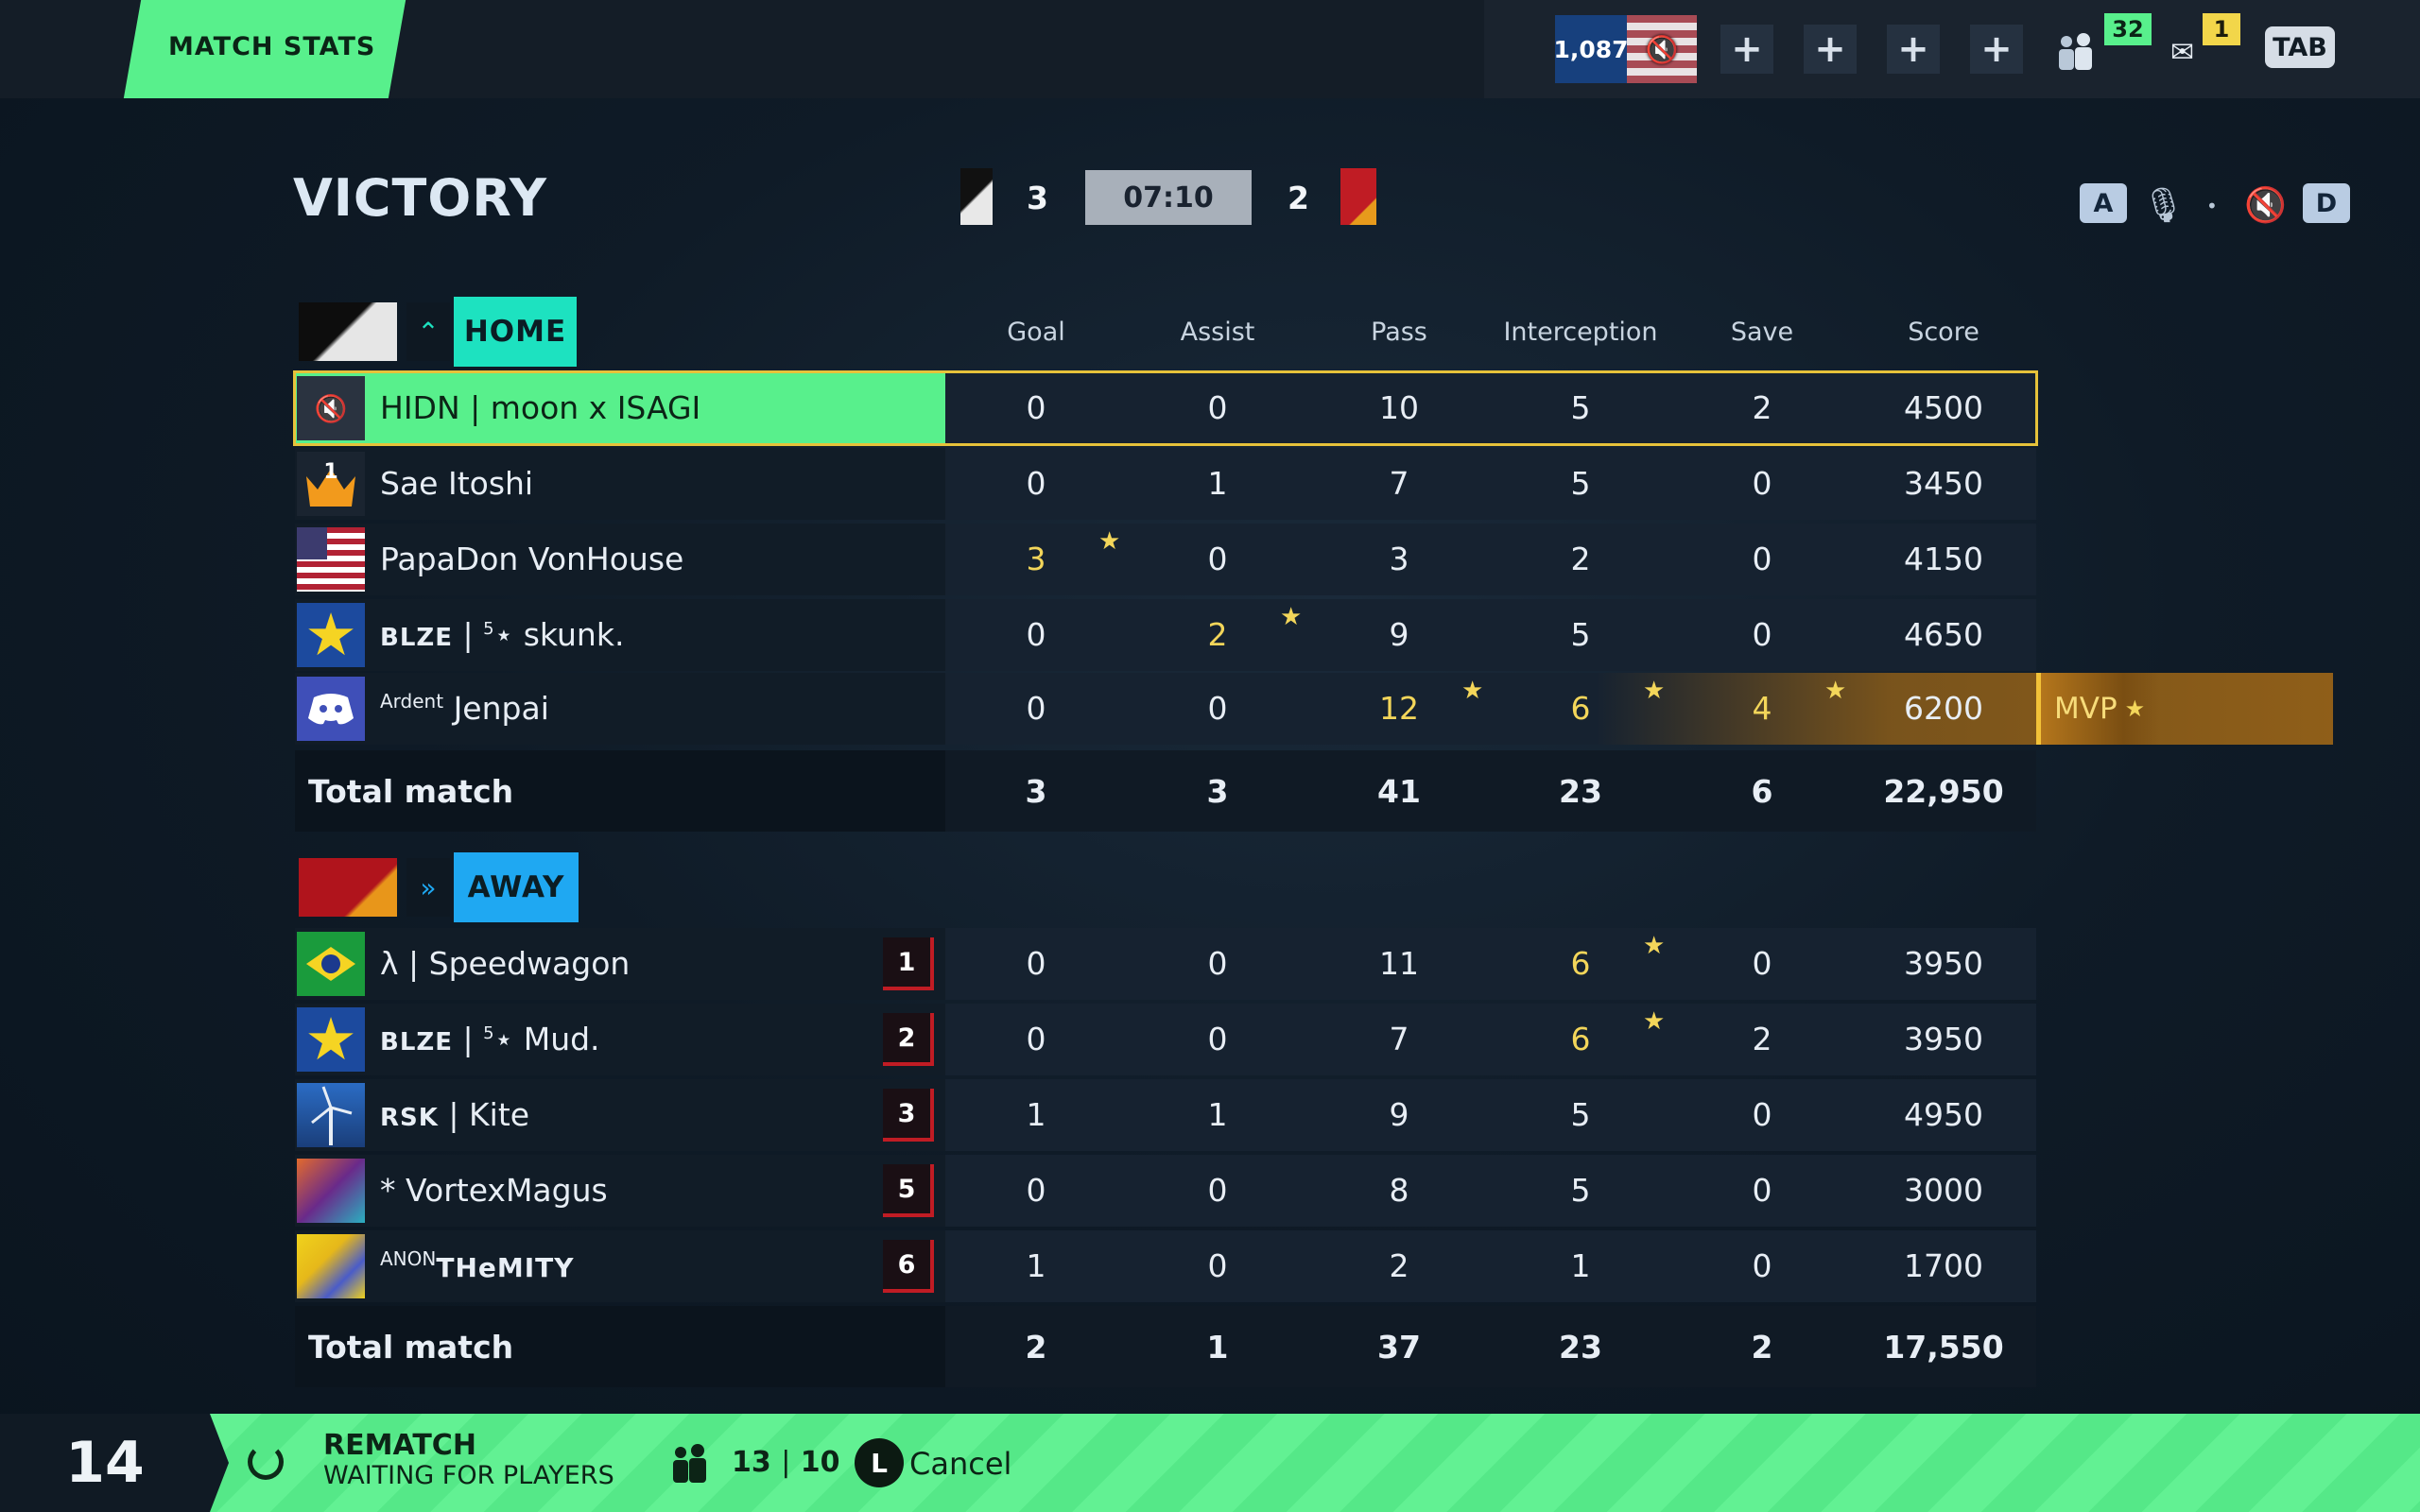 The image size is (2420, 1512). I want to click on brazil-flag-avatar, so click(331, 964).